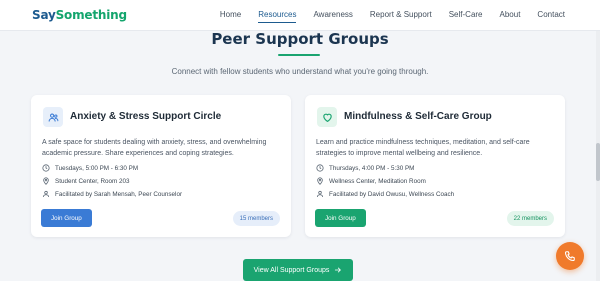 The width and height of the screenshot is (600, 281). What do you see at coordinates (92, 181) in the screenshot?
I see `location-text: Student Center, Room 203` at bounding box center [92, 181].